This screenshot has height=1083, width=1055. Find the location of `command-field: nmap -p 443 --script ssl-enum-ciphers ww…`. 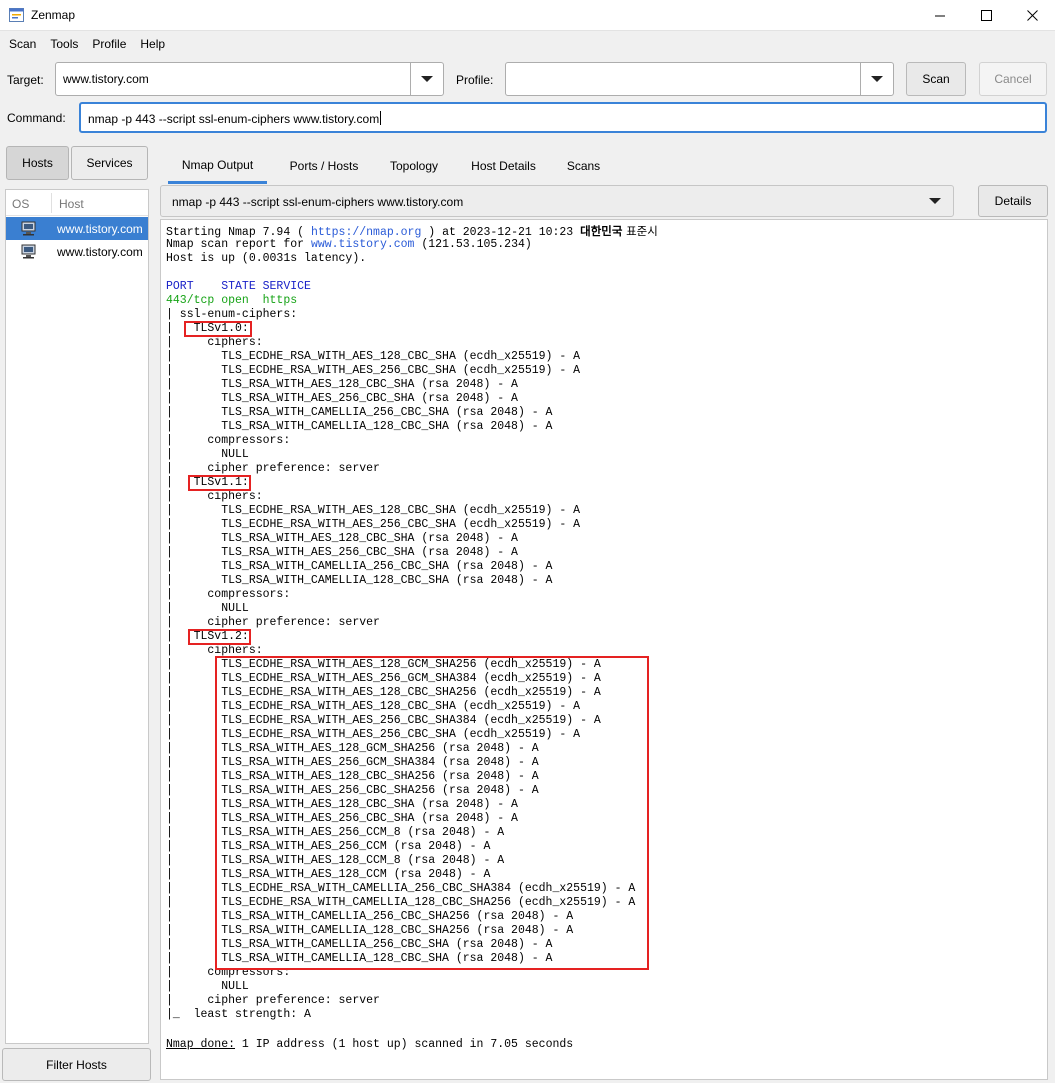

command-field: nmap -p 443 --script ssl-enum-ciphers ww… is located at coordinates (563, 117).